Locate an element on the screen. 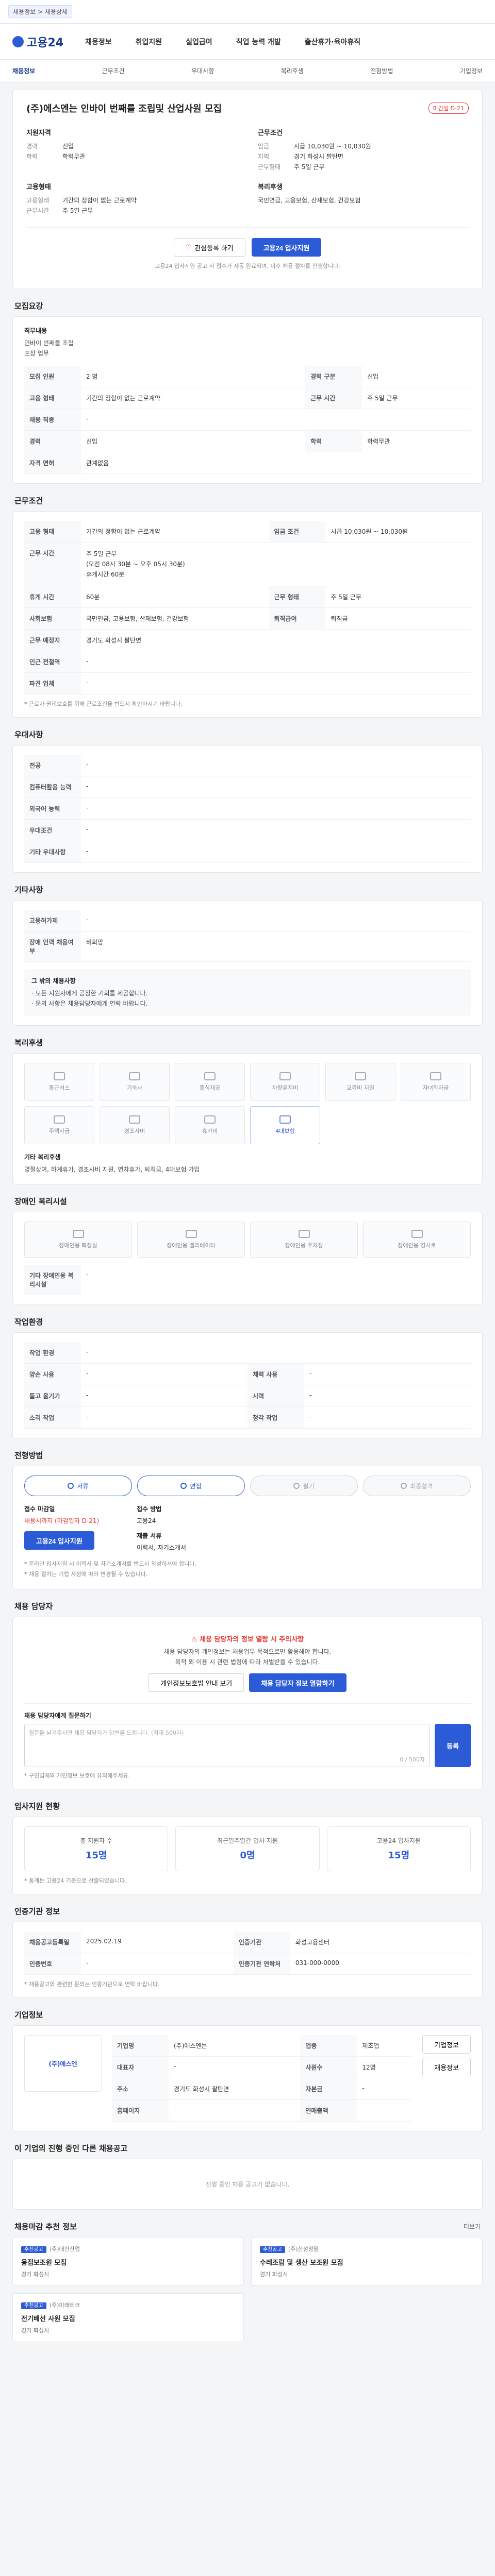 This screenshot has width=495, height=2576. table-row: 대표자 - 사원수 12명 is located at coordinates (262, 2067).